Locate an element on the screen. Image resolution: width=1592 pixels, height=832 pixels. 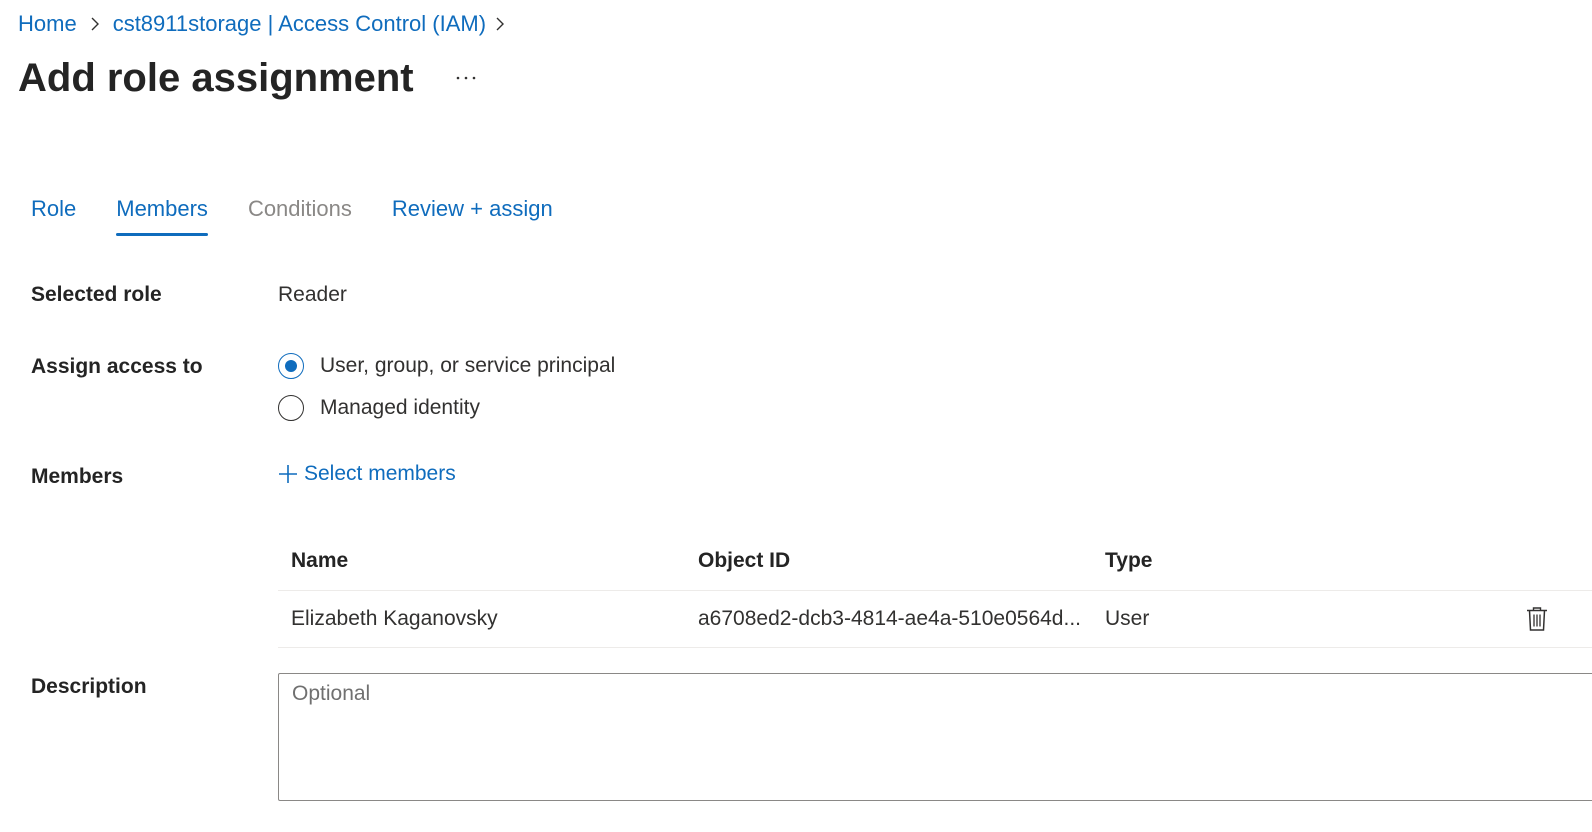
selected-role-label: Selected role is located at coordinates (96, 294).